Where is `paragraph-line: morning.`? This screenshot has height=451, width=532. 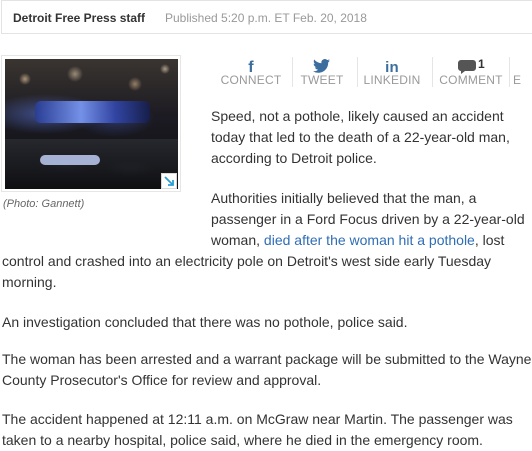 paragraph-line: morning. is located at coordinates (29, 282).